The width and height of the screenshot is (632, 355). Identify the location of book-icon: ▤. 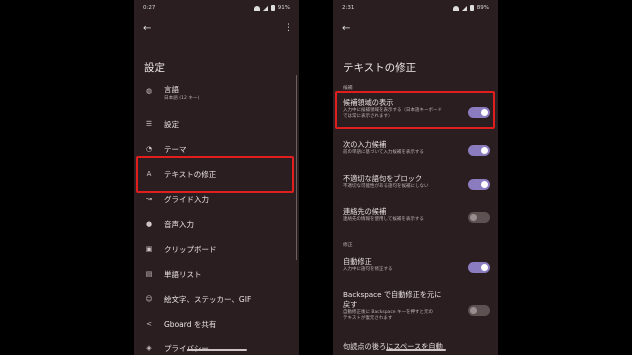
(149, 274).